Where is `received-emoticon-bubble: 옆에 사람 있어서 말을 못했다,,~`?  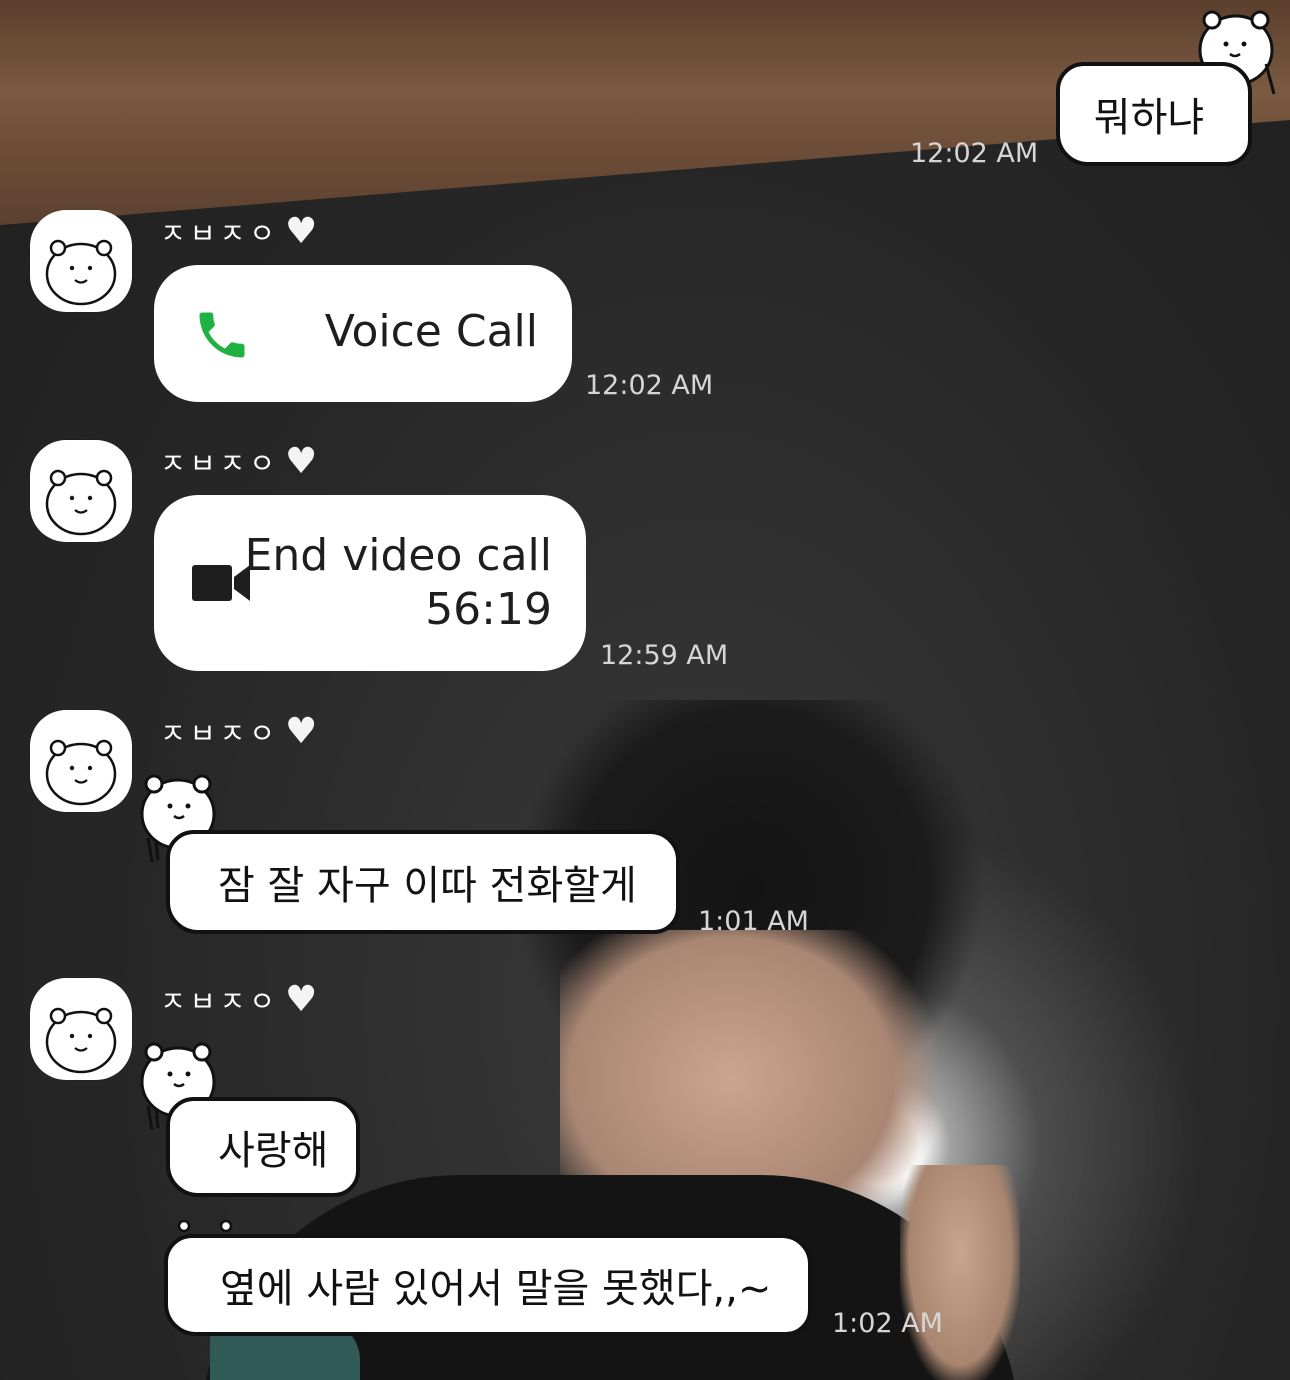
received-emoticon-bubble: 옆에 사람 있어서 말을 못했다,,~ is located at coordinates (488, 1285).